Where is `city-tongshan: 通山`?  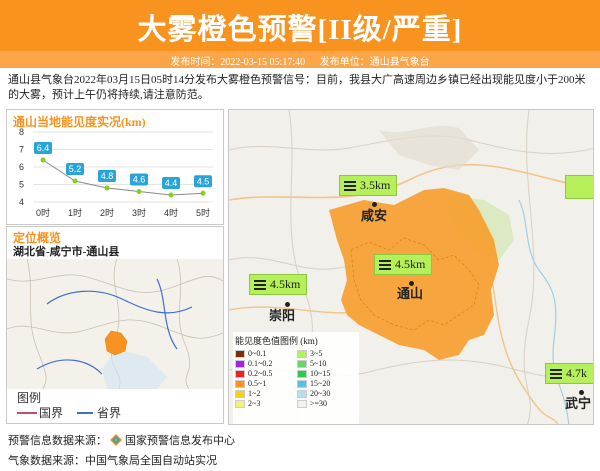 city-tongshan: 通山 is located at coordinates (410, 293).